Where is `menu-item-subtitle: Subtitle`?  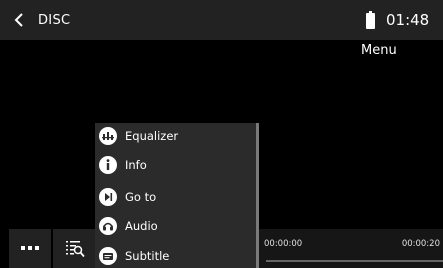 menu-item-subtitle: Subtitle is located at coordinates (175, 255).